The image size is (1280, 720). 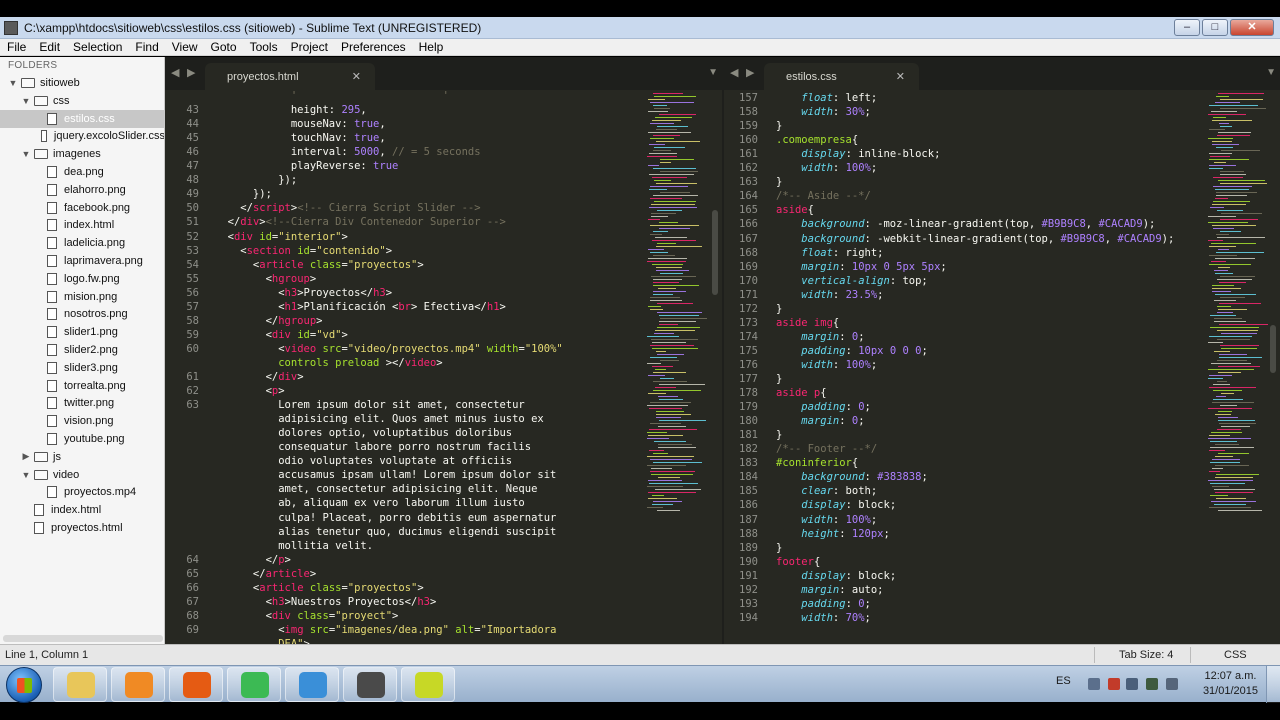 What do you see at coordinates (223, 47) in the screenshot?
I see `menu-goto: Goto` at bounding box center [223, 47].